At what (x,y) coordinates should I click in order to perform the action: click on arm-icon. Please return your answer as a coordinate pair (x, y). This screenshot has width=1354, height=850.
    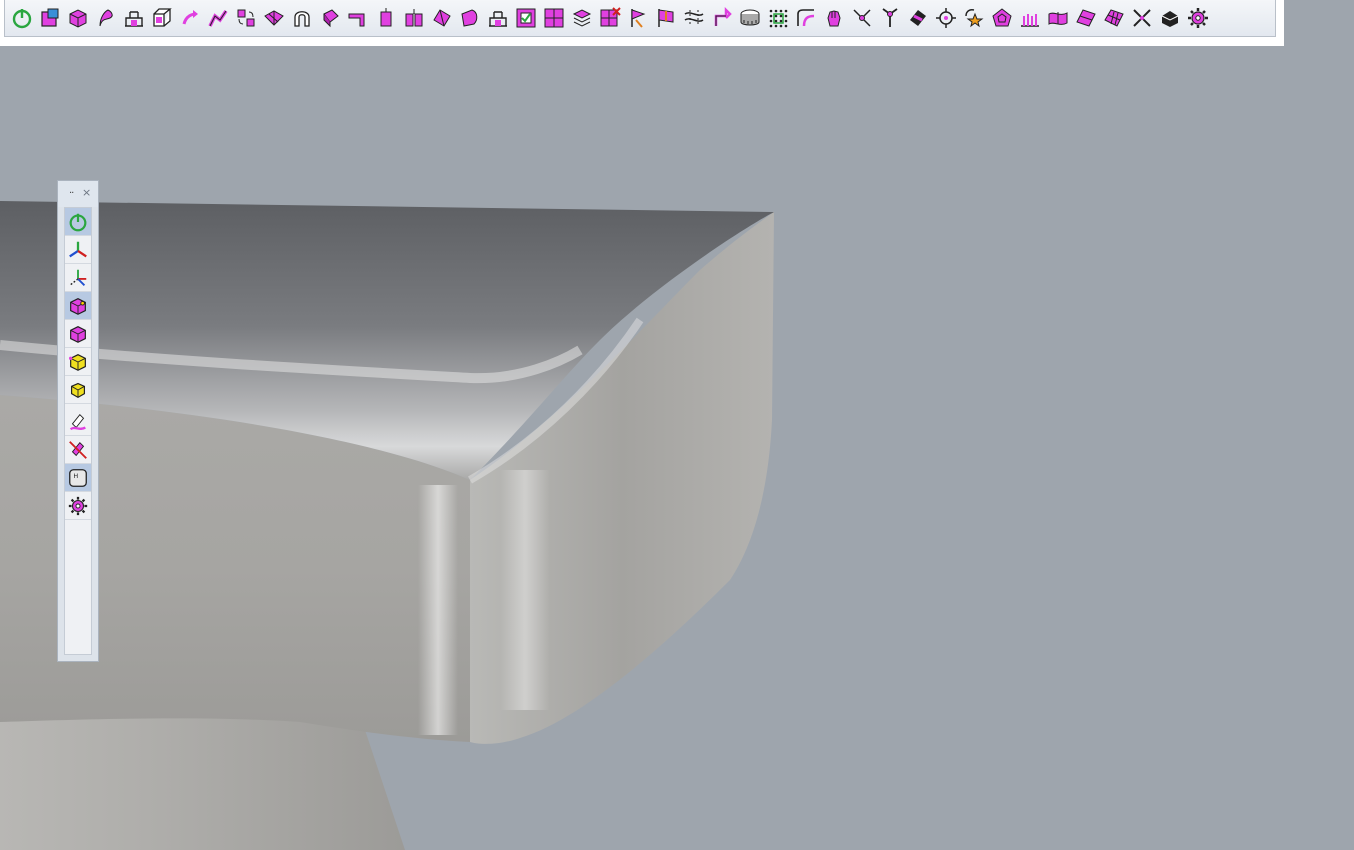
    Looking at the image, I should click on (218, 18).